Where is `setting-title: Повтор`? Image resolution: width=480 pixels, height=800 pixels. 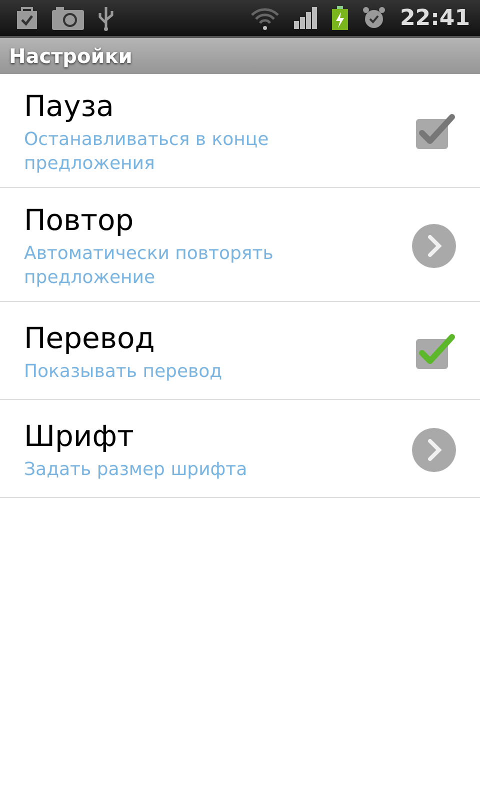
setting-title: Повтор is located at coordinates (79, 220).